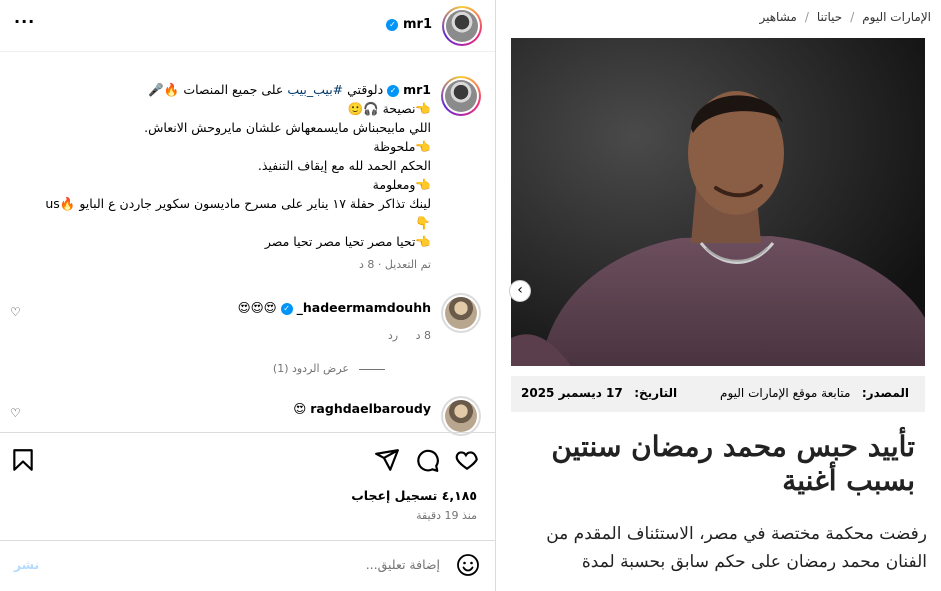 This screenshot has width=941, height=591. What do you see at coordinates (364, 307) in the screenshot?
I see `comment-handle: hadeermamdouhh_` at bounding box center [364, 307].